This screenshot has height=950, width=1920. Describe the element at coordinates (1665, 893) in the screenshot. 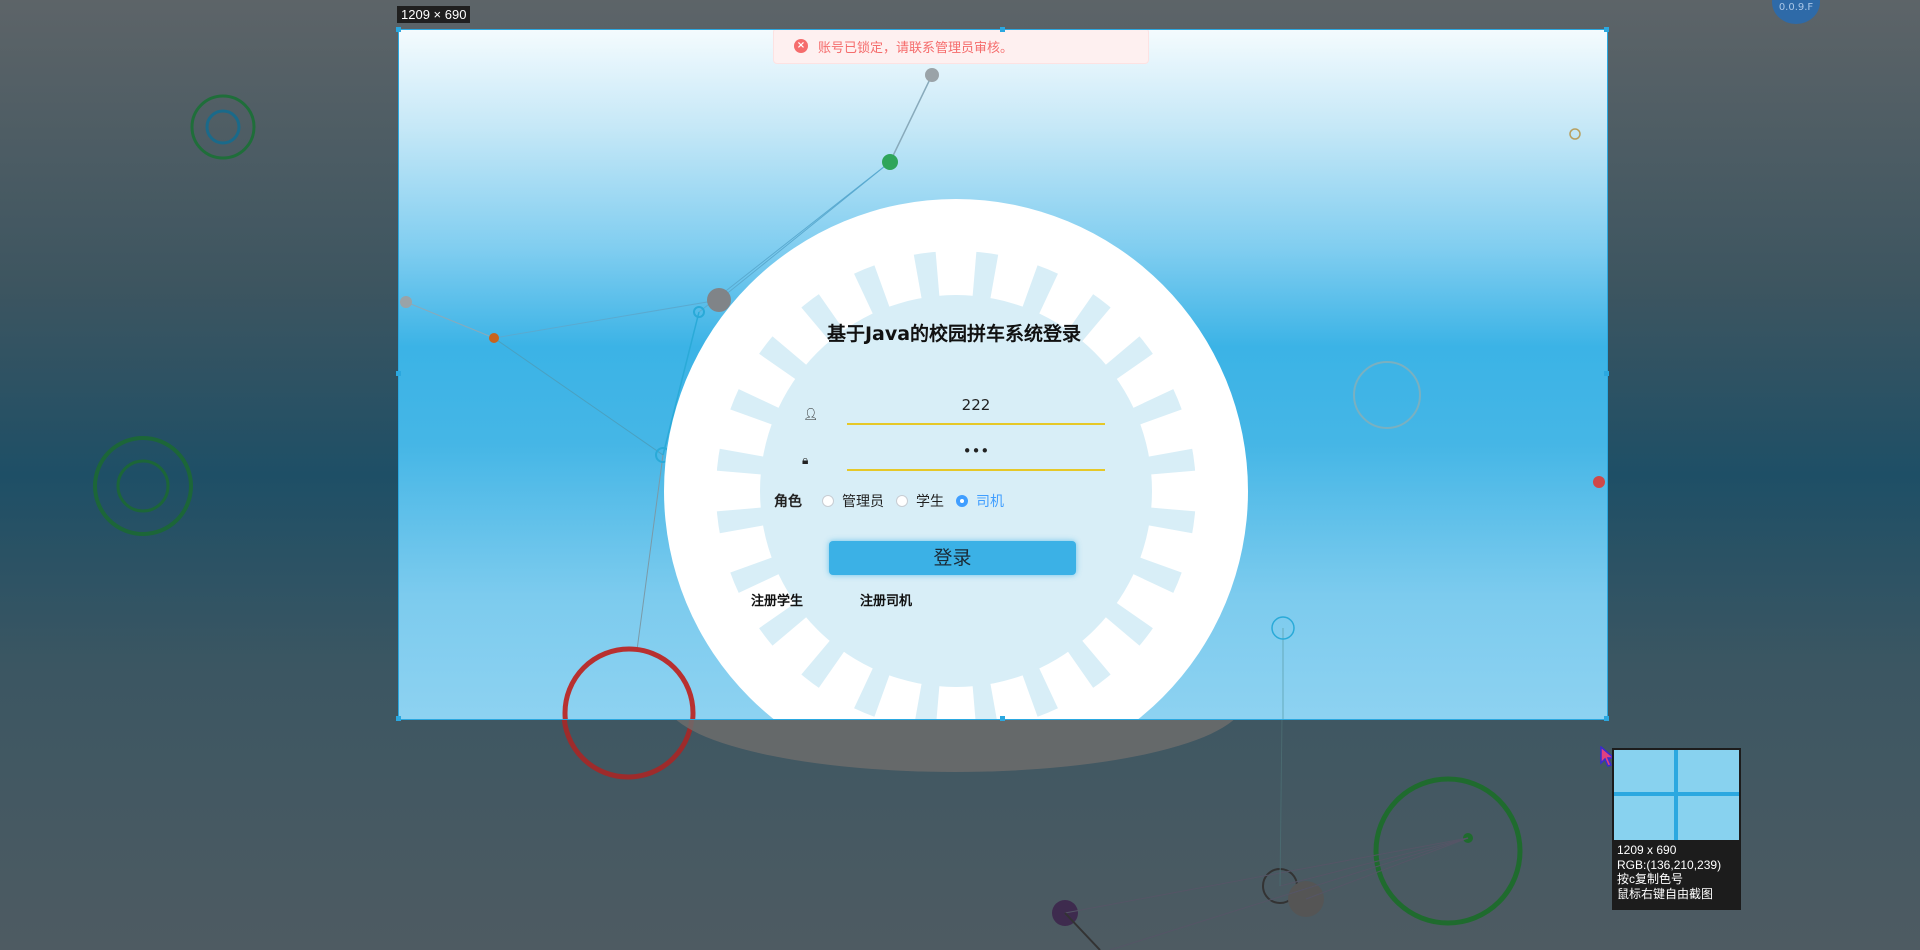

I see `magnifier-hint-right-click: 鼠标右键自由截图` at that location.